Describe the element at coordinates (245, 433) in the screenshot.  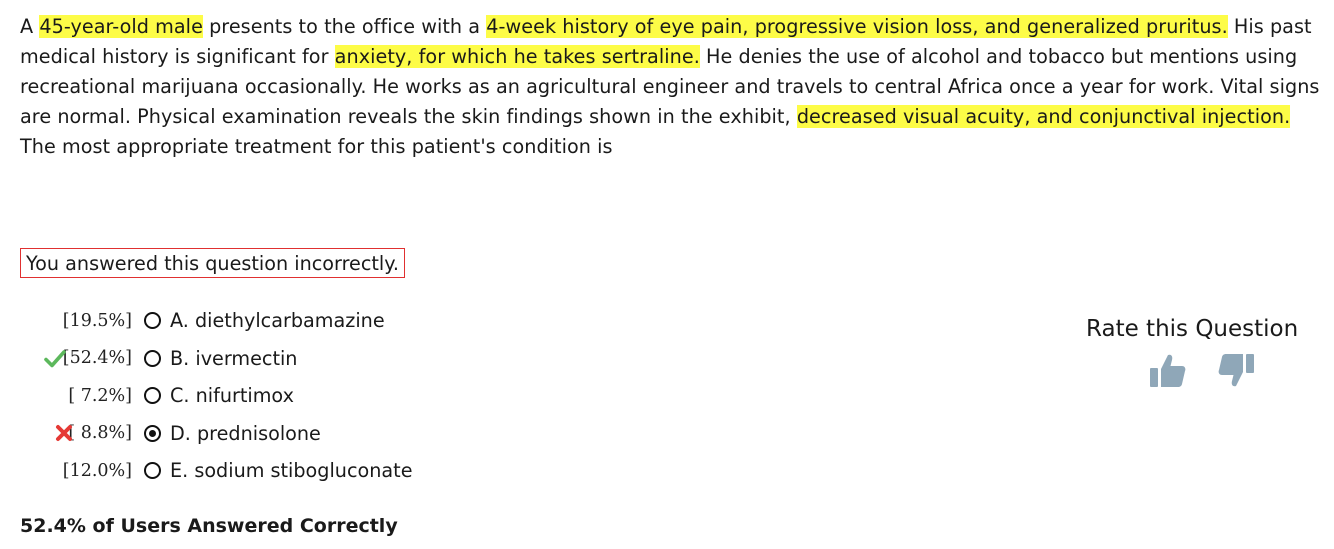
I see `choice-label: D. prednisolone` at that location.